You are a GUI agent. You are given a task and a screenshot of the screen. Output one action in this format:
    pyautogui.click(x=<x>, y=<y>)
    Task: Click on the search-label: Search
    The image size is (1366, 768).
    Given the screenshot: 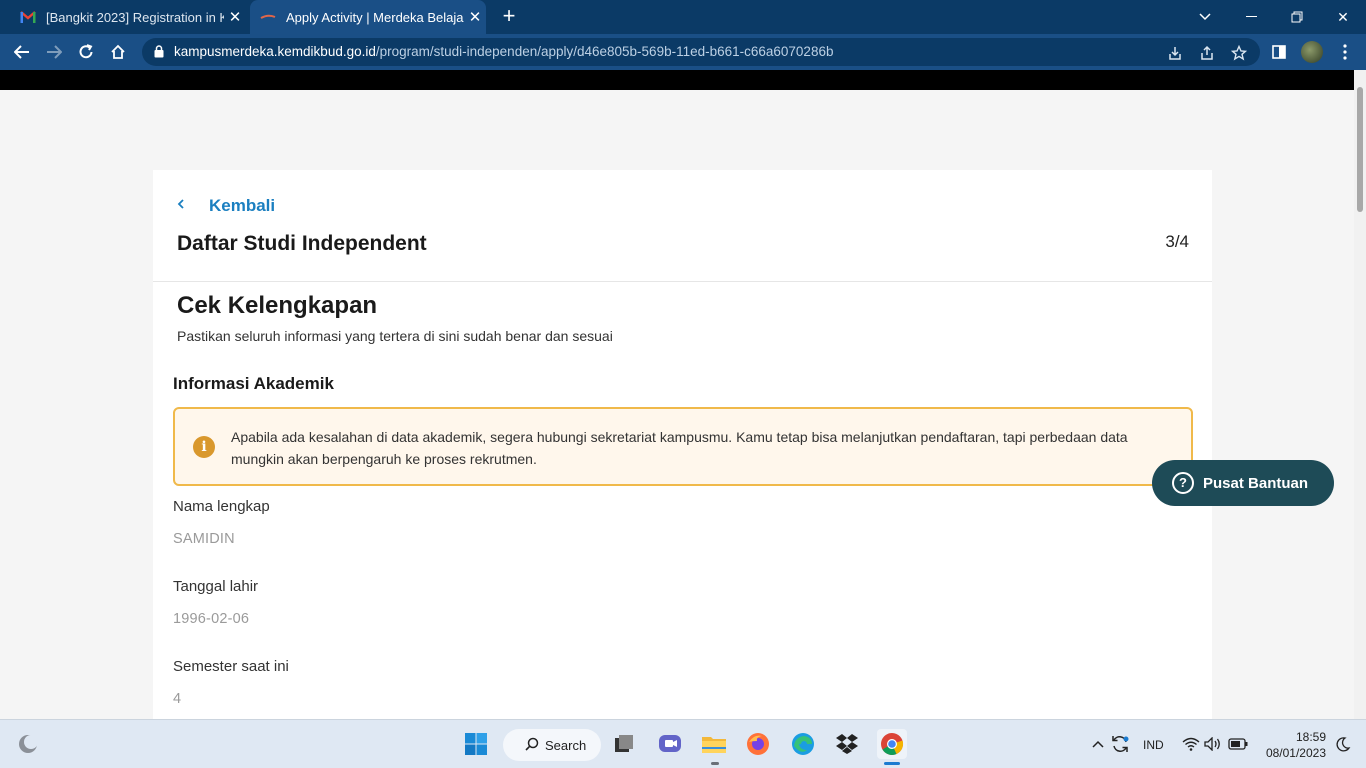 What is the action you would take?
    pyautogui.click(x=566, y=745)
    